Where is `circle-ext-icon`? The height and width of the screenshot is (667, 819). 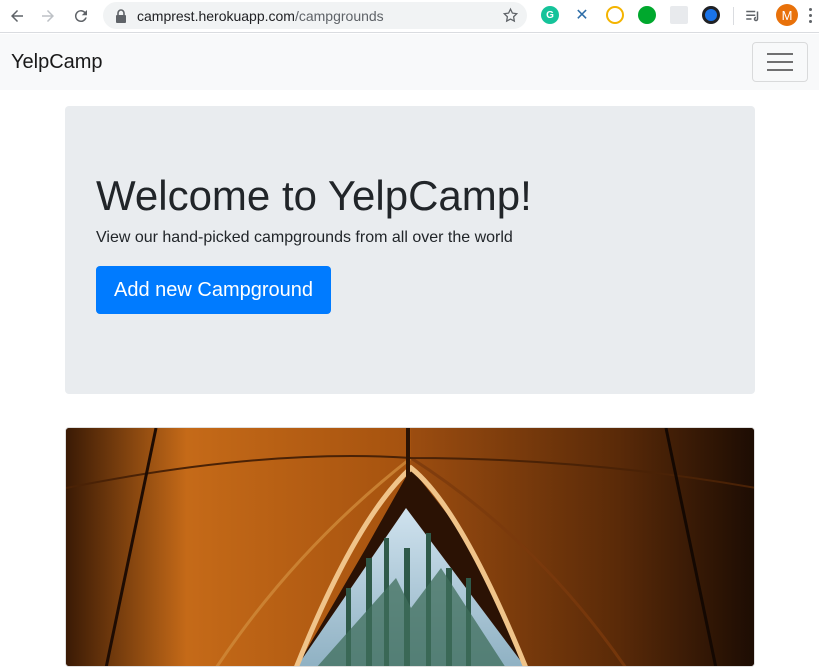
circle-ext-icon is located at coordinates (711, 15).